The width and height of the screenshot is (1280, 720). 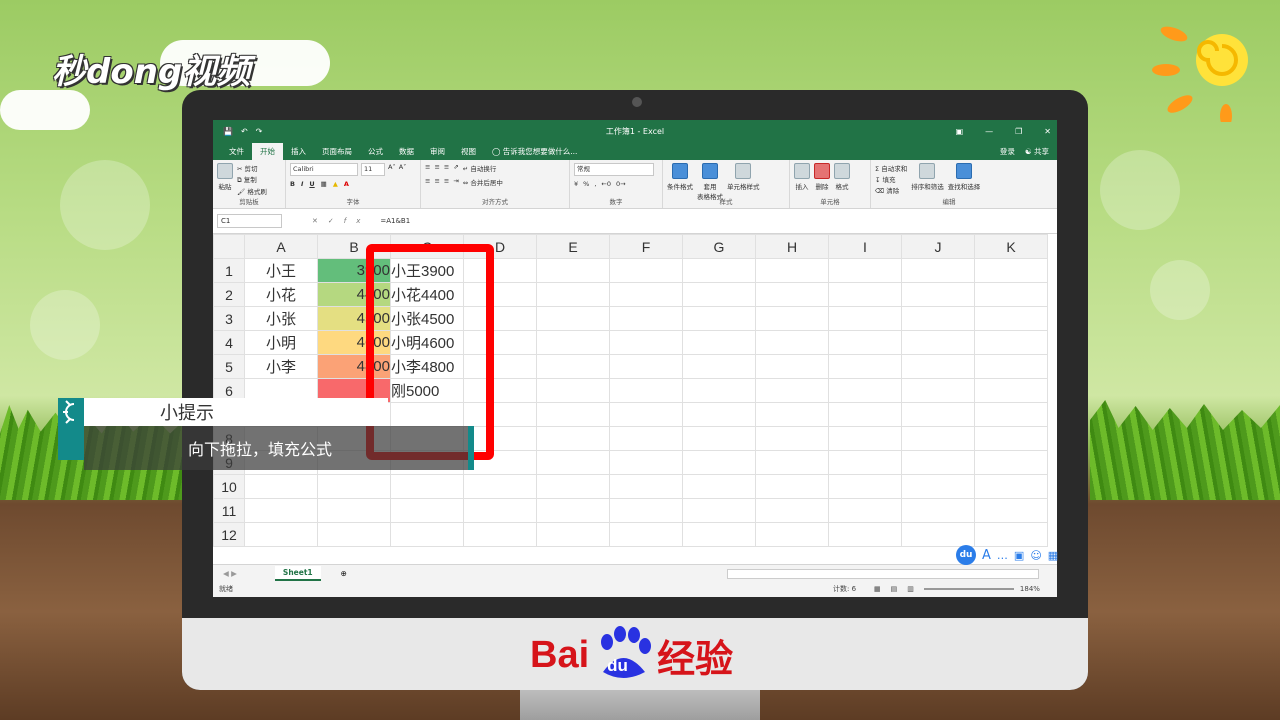 What do you see at coordinates (938, 414) in the screenshot?
I see `cell-j7` at bounding box center [938, 414].